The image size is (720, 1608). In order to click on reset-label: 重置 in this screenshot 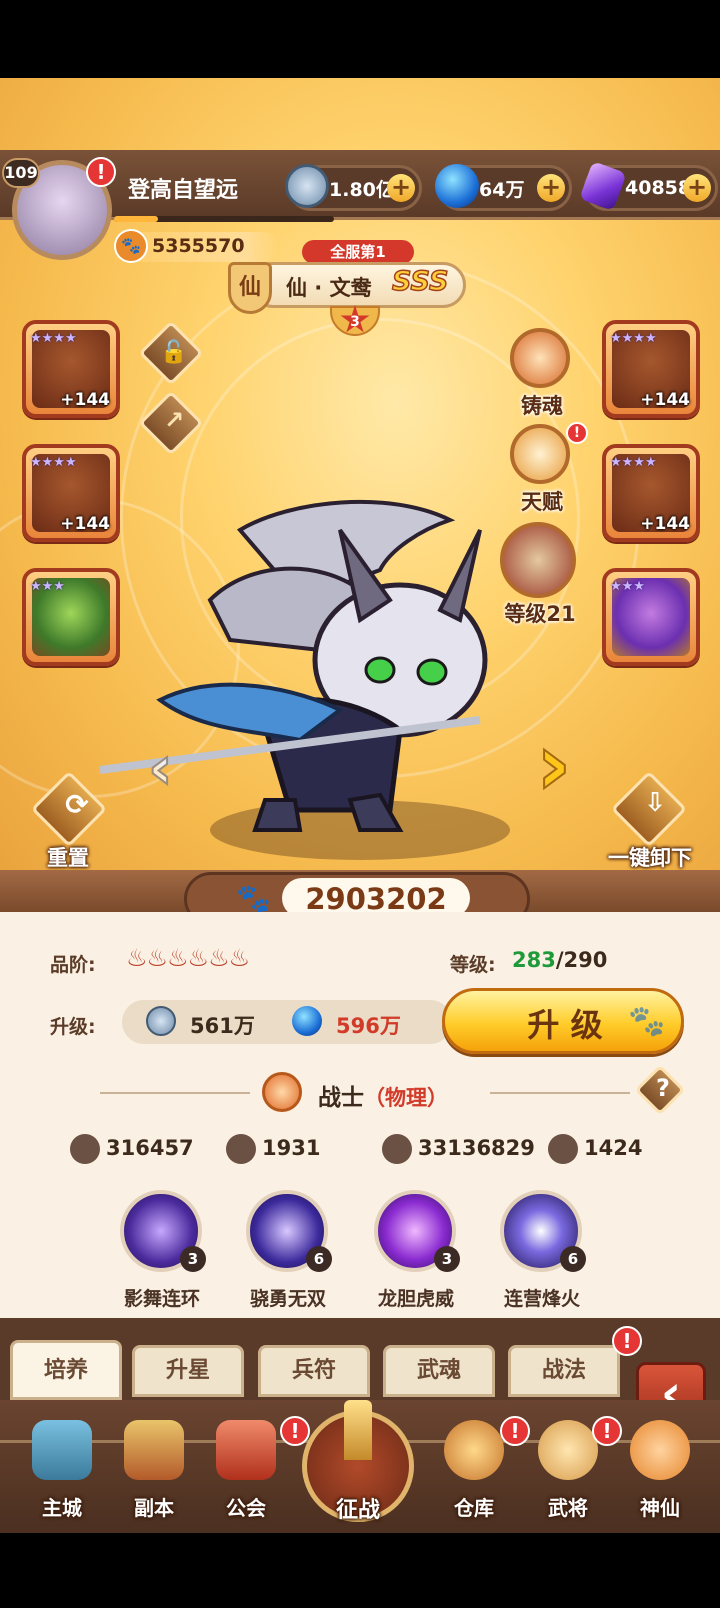, I will do `click(68, 858)`.